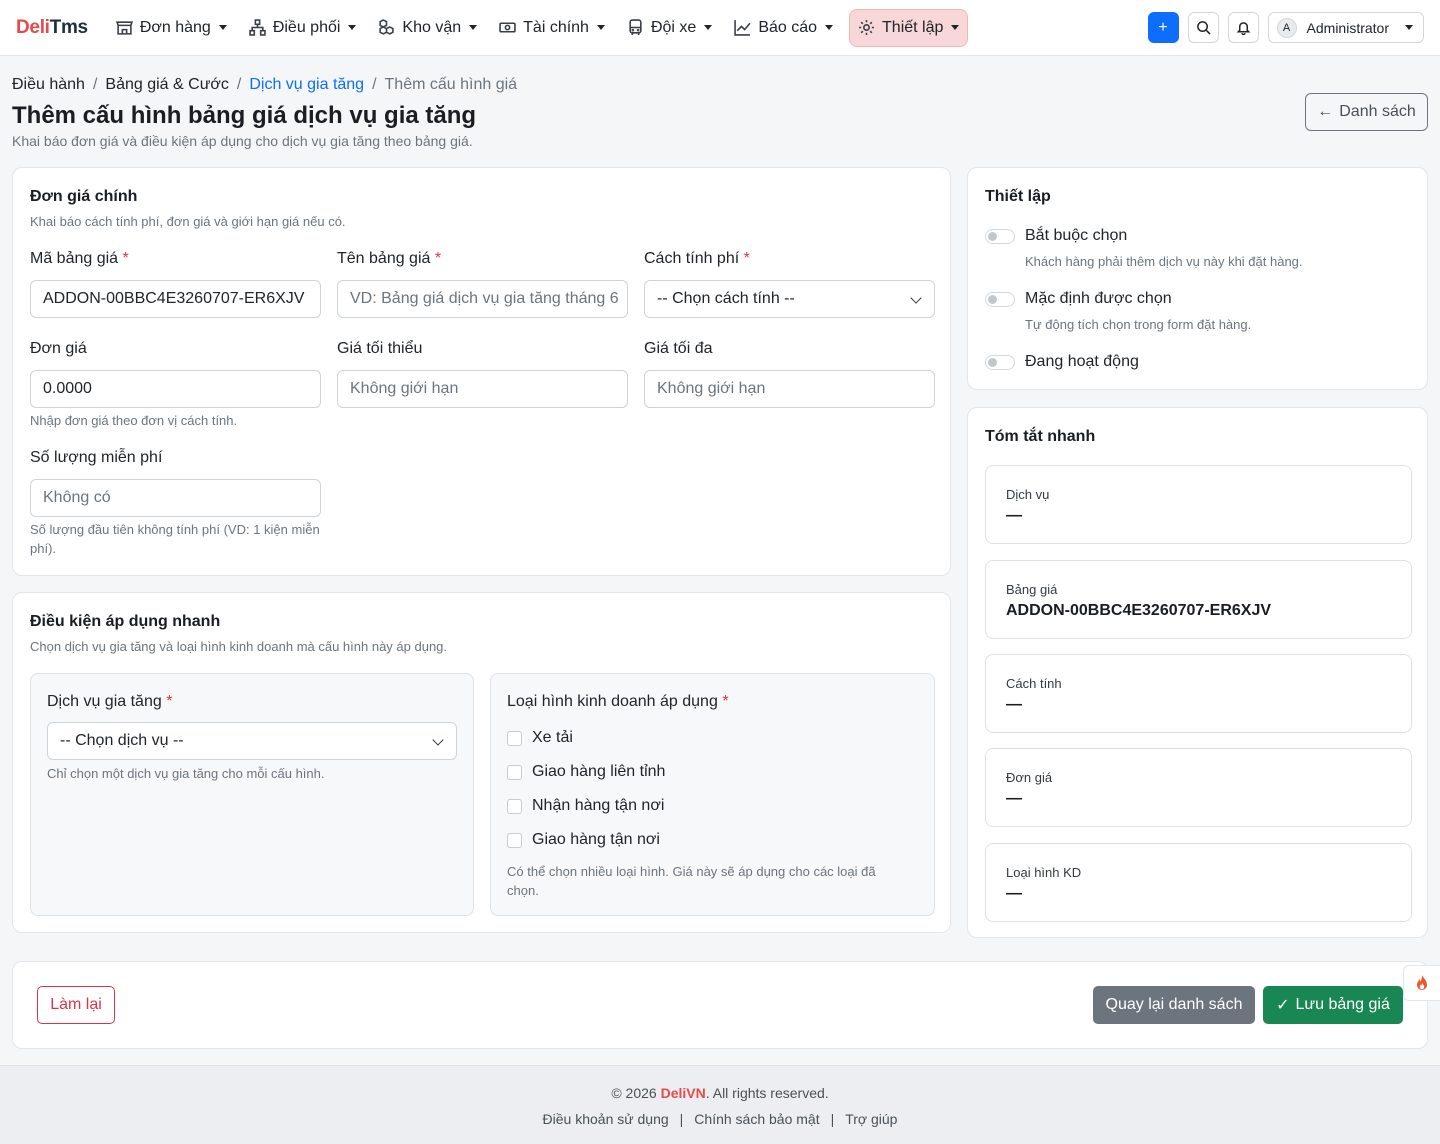 The image size is (1440, 1144). Describe the element at coordinates (303, 28) in the screenshot. I see `nav-dispatch: Điều phối` at that location.